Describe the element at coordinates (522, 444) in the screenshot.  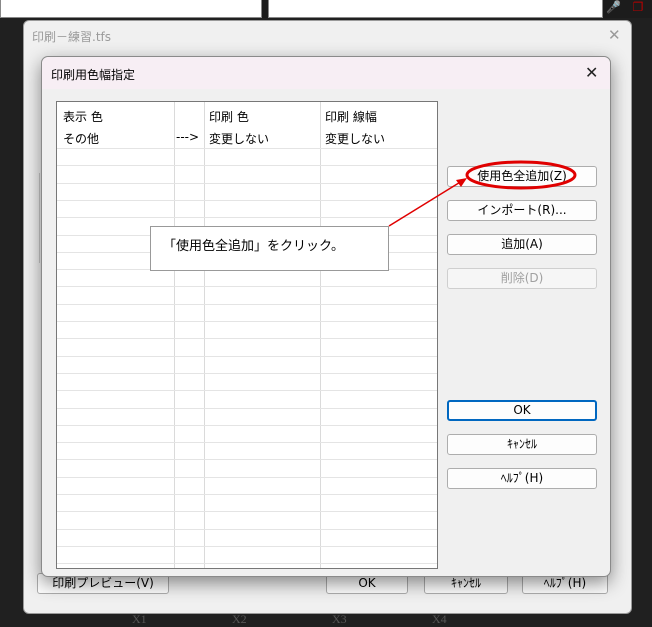
I see `cancel-button: ｷｬﾝｾﾙ` at that location.